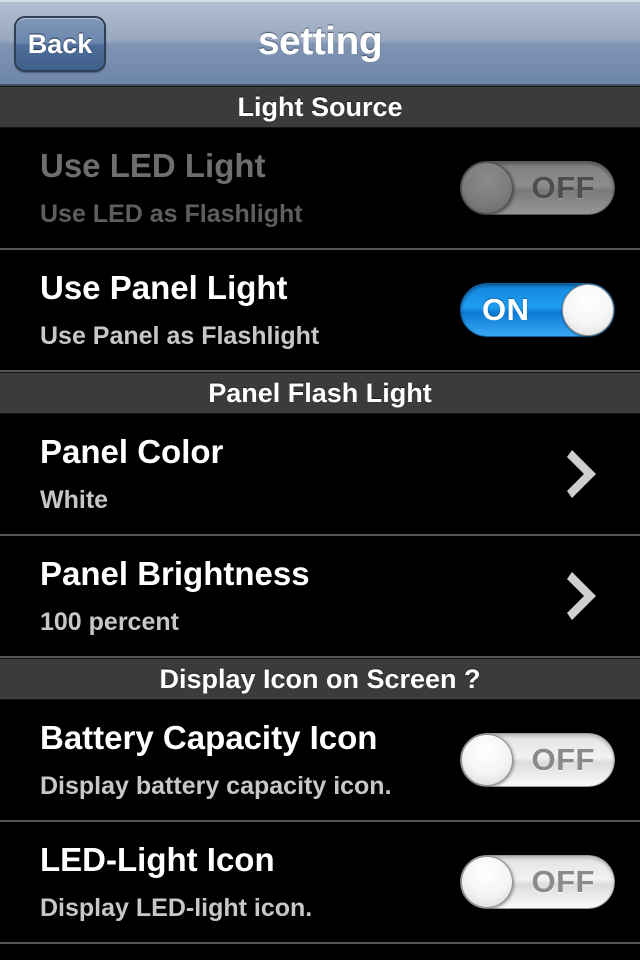  I want to click on section-header-label: Light Source, so click(320, 106).